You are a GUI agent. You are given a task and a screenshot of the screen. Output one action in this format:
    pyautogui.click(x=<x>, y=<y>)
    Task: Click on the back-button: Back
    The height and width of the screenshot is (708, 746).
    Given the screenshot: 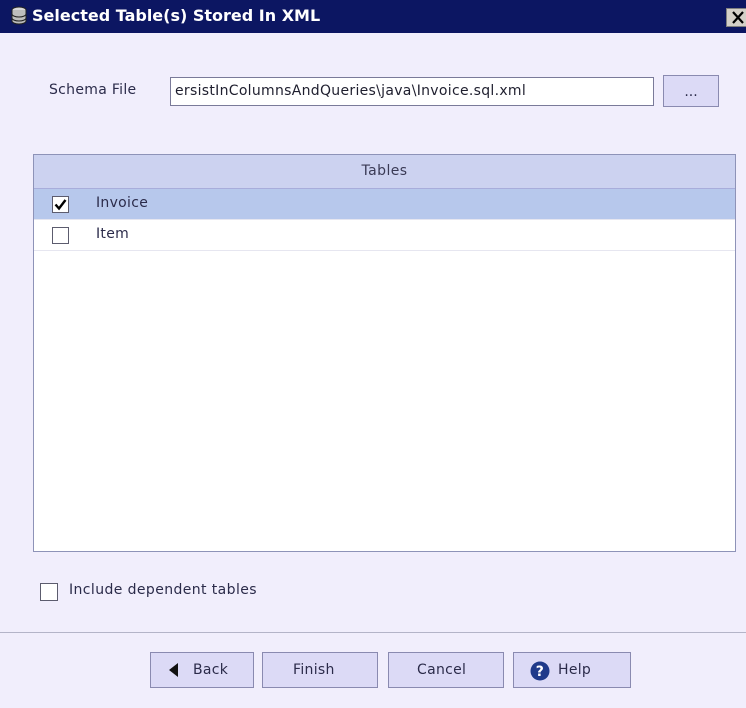 What is the action you would take?
    pyautogui.click(x=202, y=670)
    